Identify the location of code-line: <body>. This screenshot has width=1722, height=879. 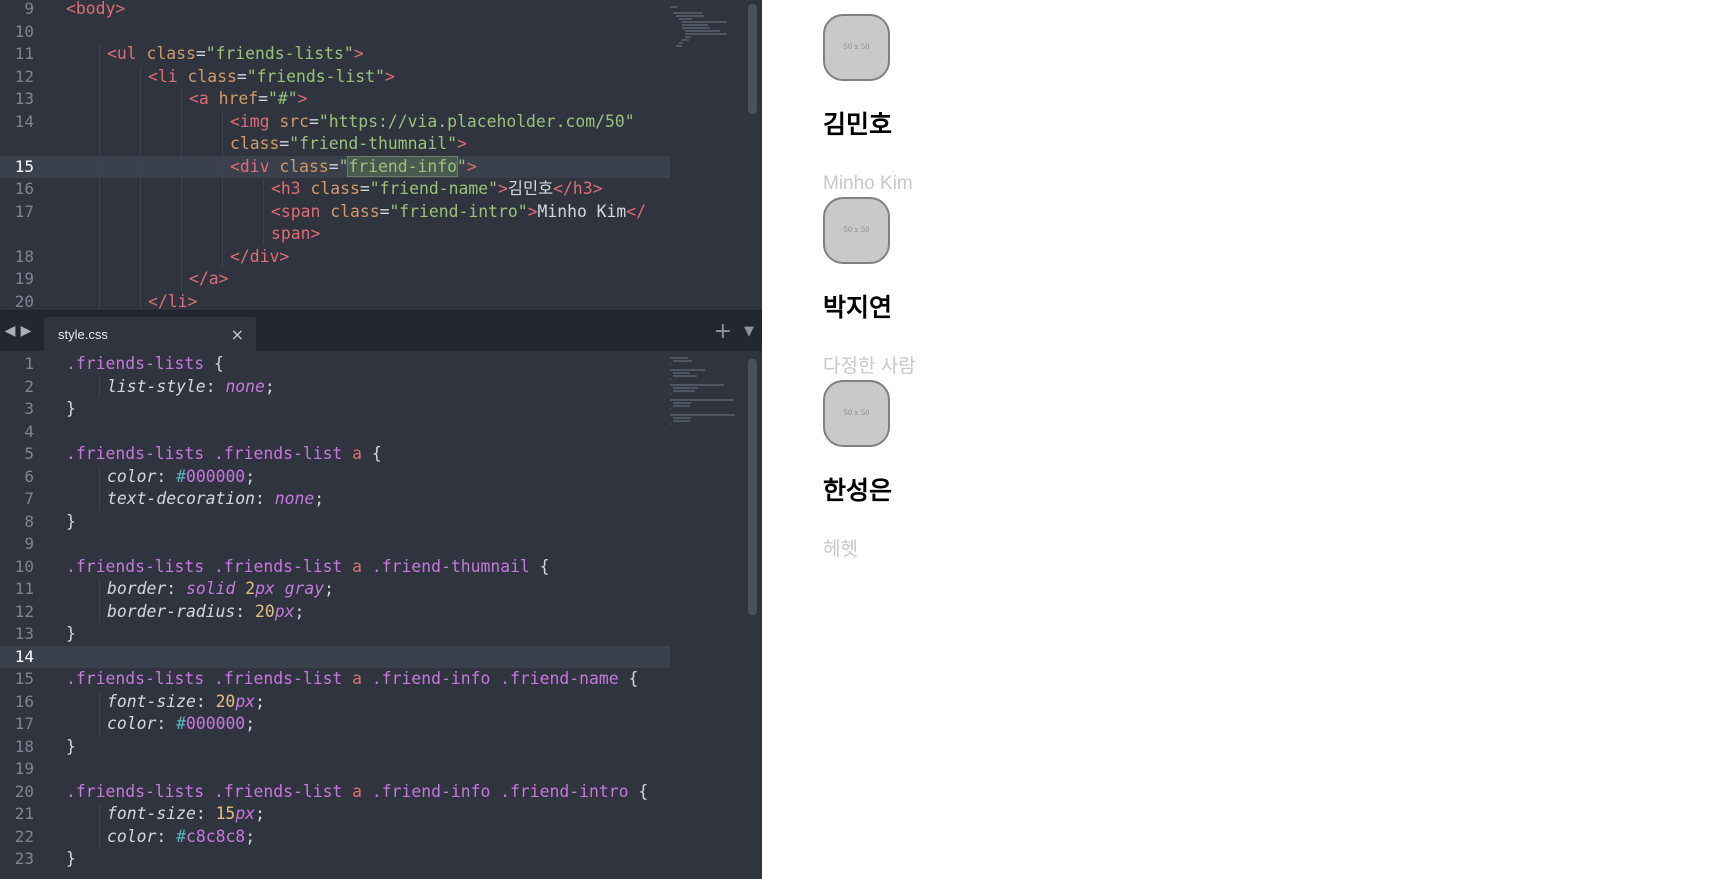
(368, 10).